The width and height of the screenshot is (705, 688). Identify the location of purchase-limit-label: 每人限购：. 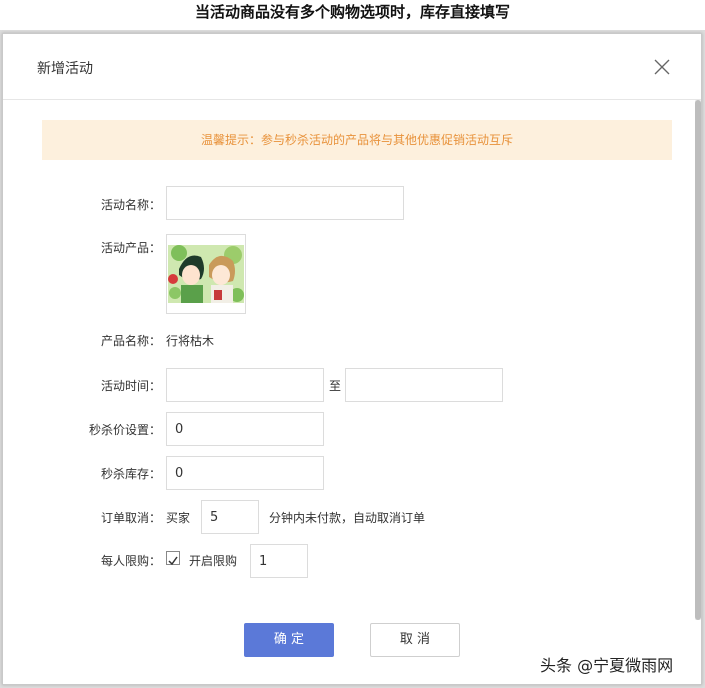
(130, 561).